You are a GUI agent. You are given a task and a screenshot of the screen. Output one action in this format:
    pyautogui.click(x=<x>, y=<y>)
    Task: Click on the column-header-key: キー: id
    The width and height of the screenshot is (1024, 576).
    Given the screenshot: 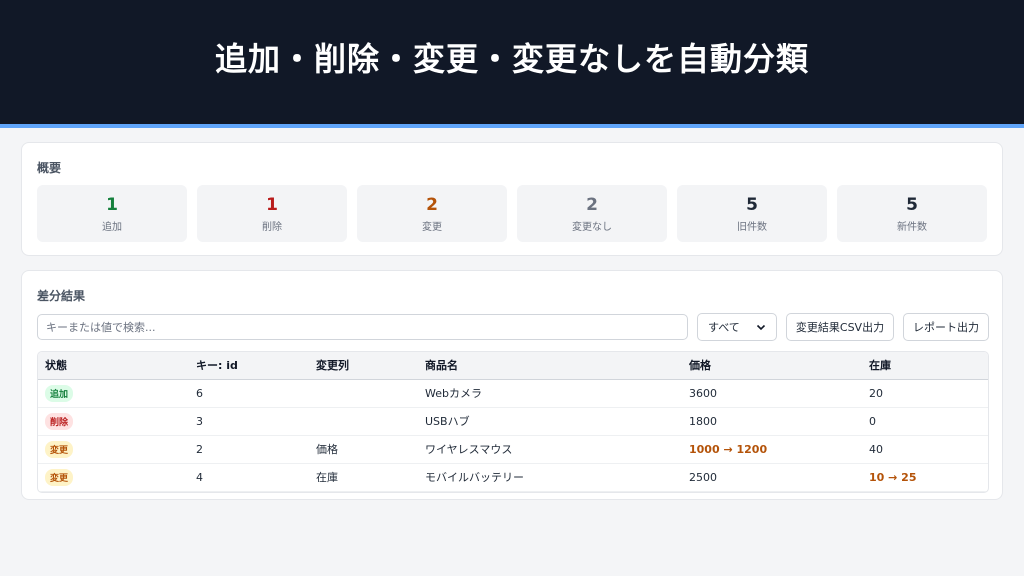 What is the action you would take?
    pyautogui.click(x=249, y=366)
    